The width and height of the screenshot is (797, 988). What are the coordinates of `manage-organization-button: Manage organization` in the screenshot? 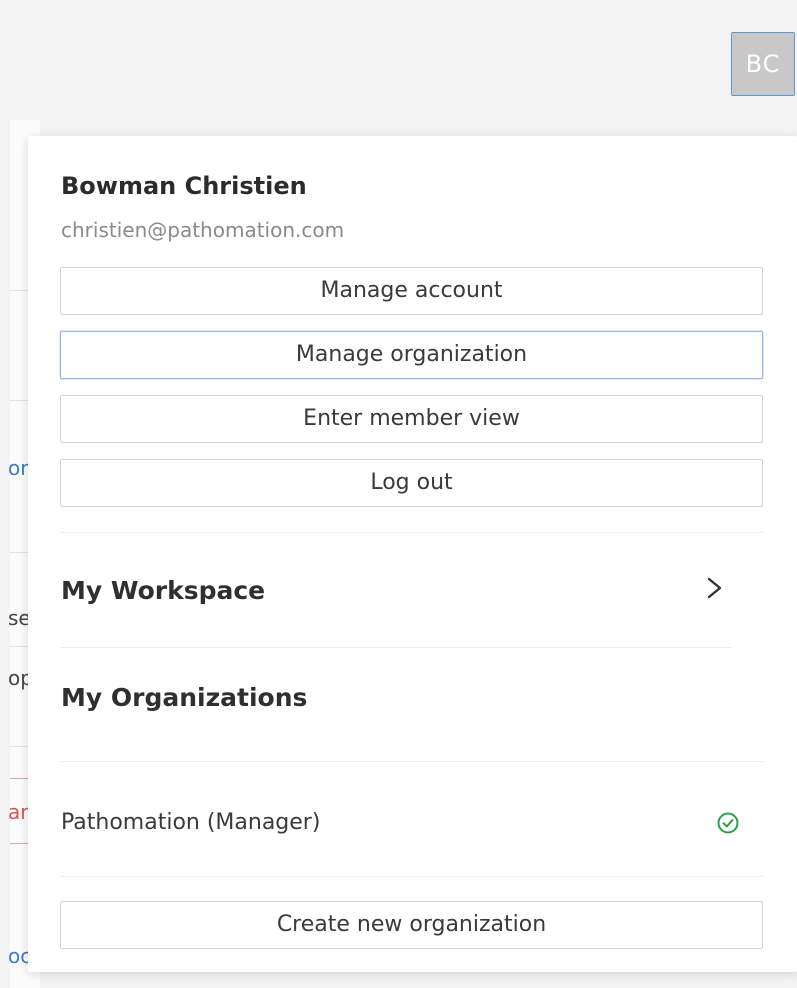 It's located at (411, 355).